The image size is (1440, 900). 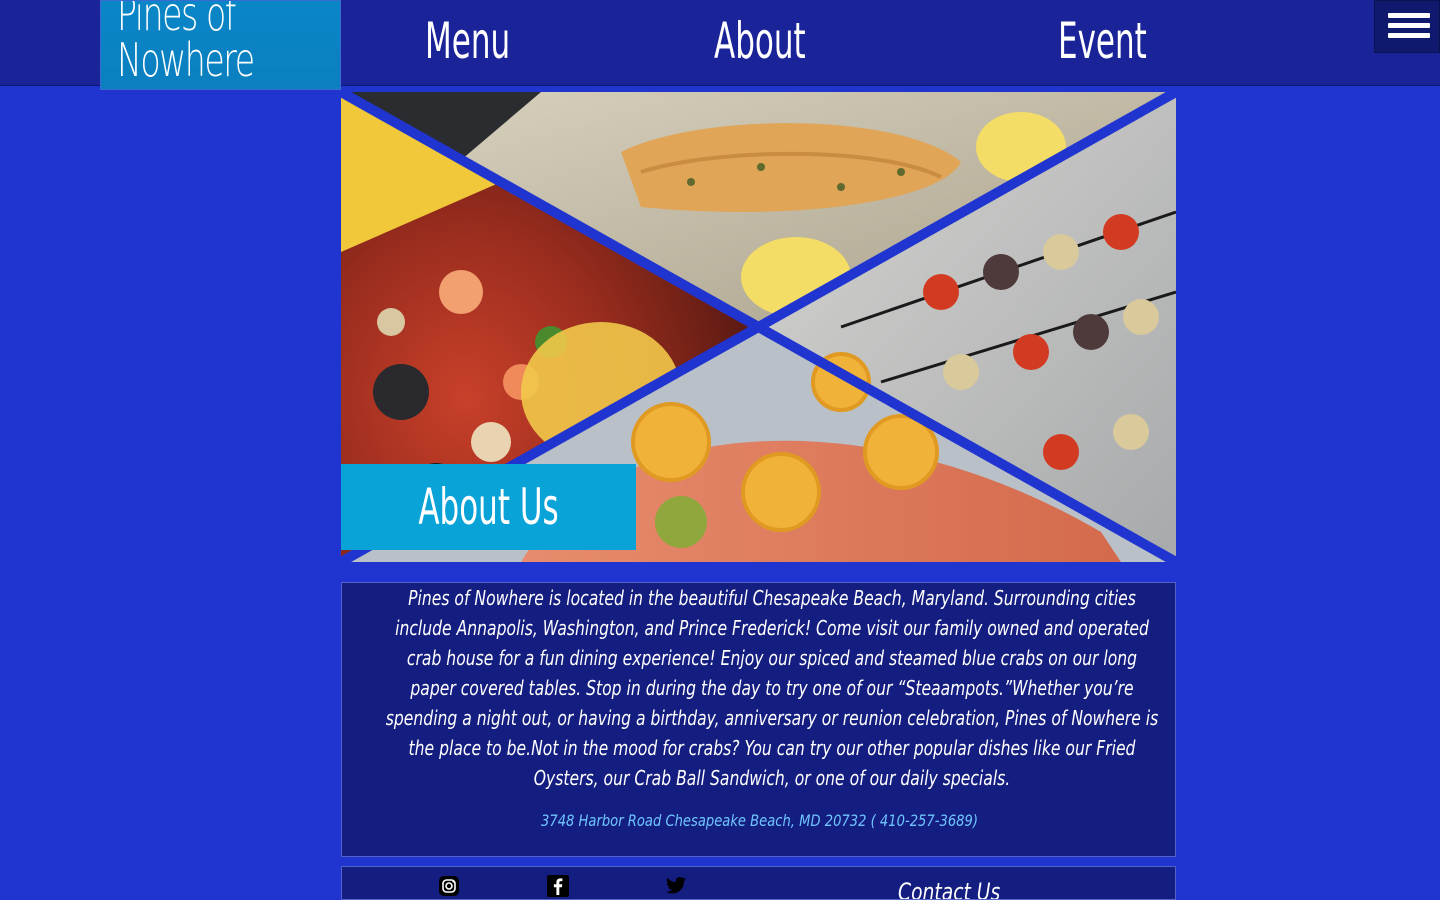 I want to click on hamburger-menu-button, so click(x=1407, y=26).